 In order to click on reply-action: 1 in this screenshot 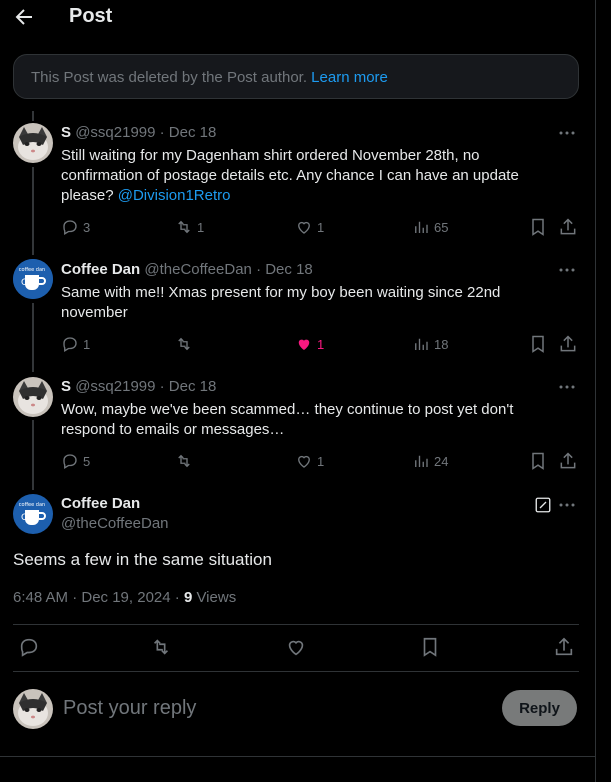, I will do `click(75, 344)`.